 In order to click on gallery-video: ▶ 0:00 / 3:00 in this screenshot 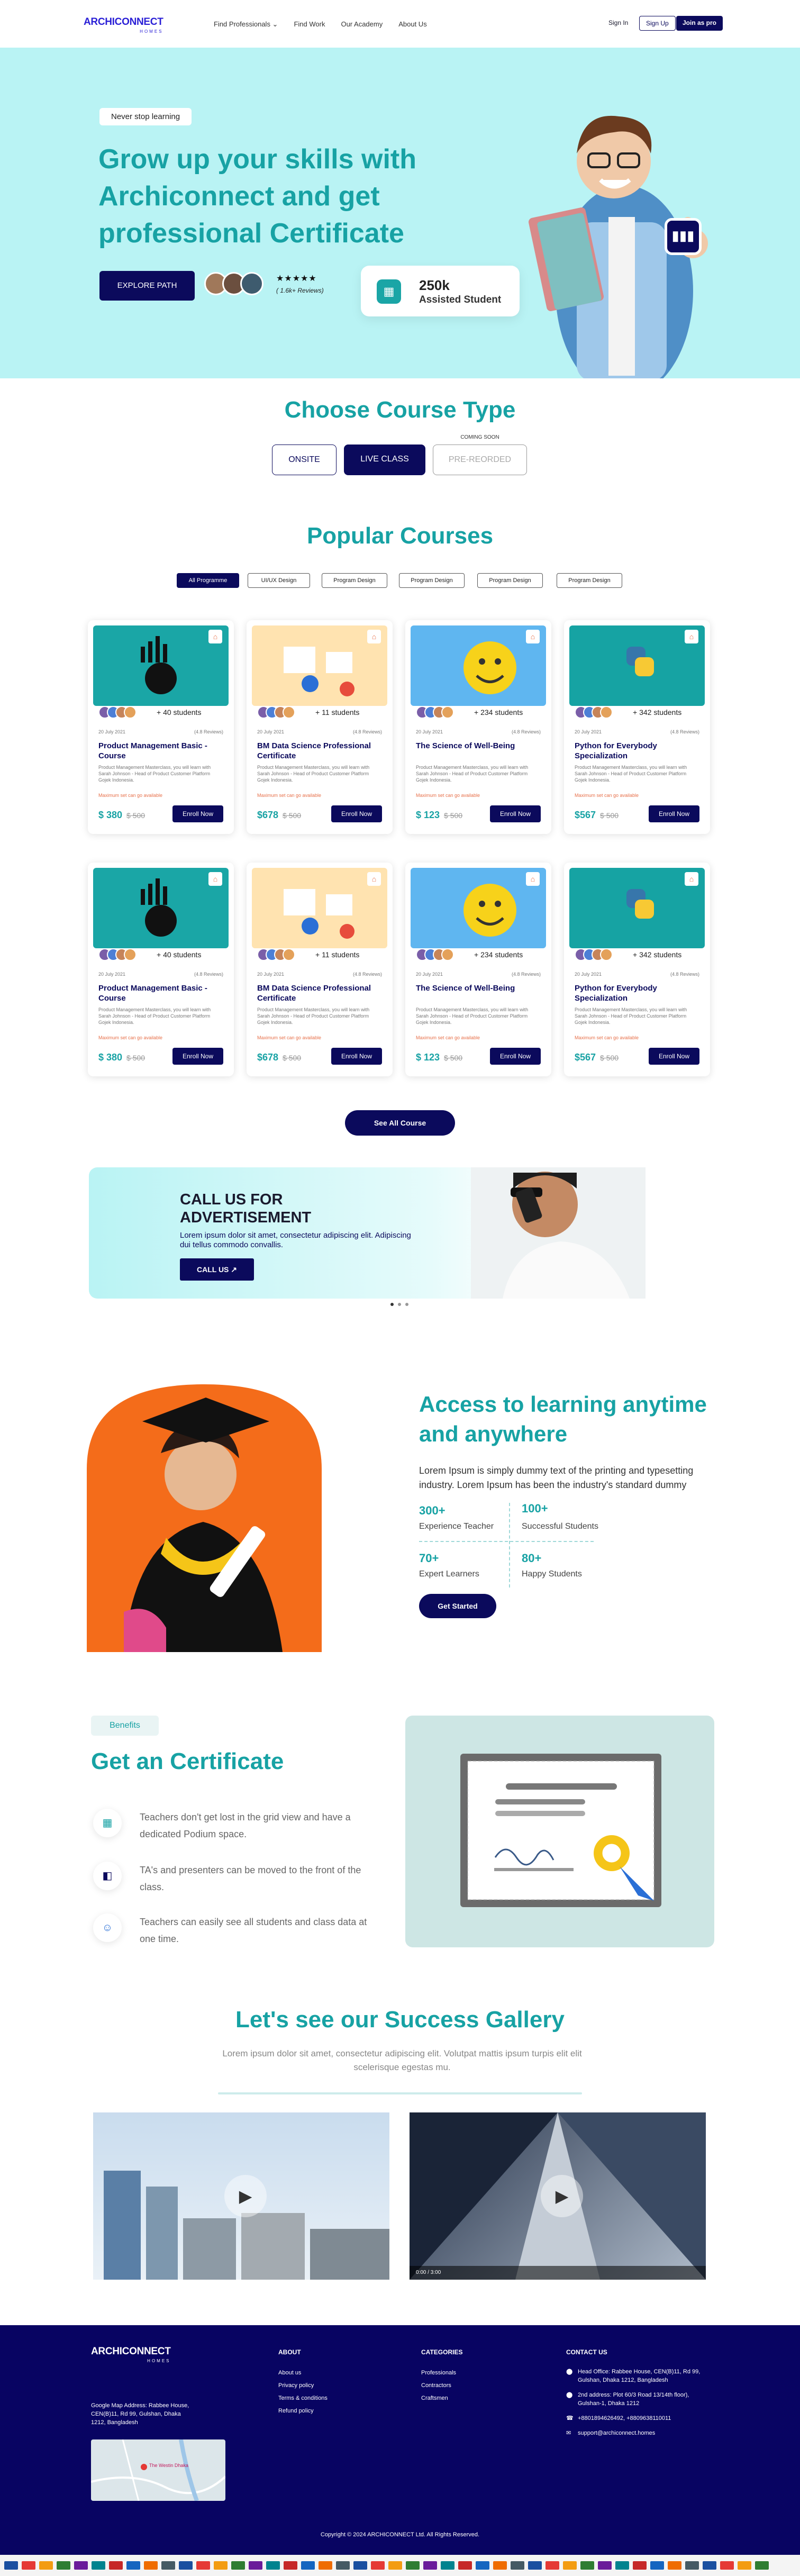, I will do `click(558, 2196)`.